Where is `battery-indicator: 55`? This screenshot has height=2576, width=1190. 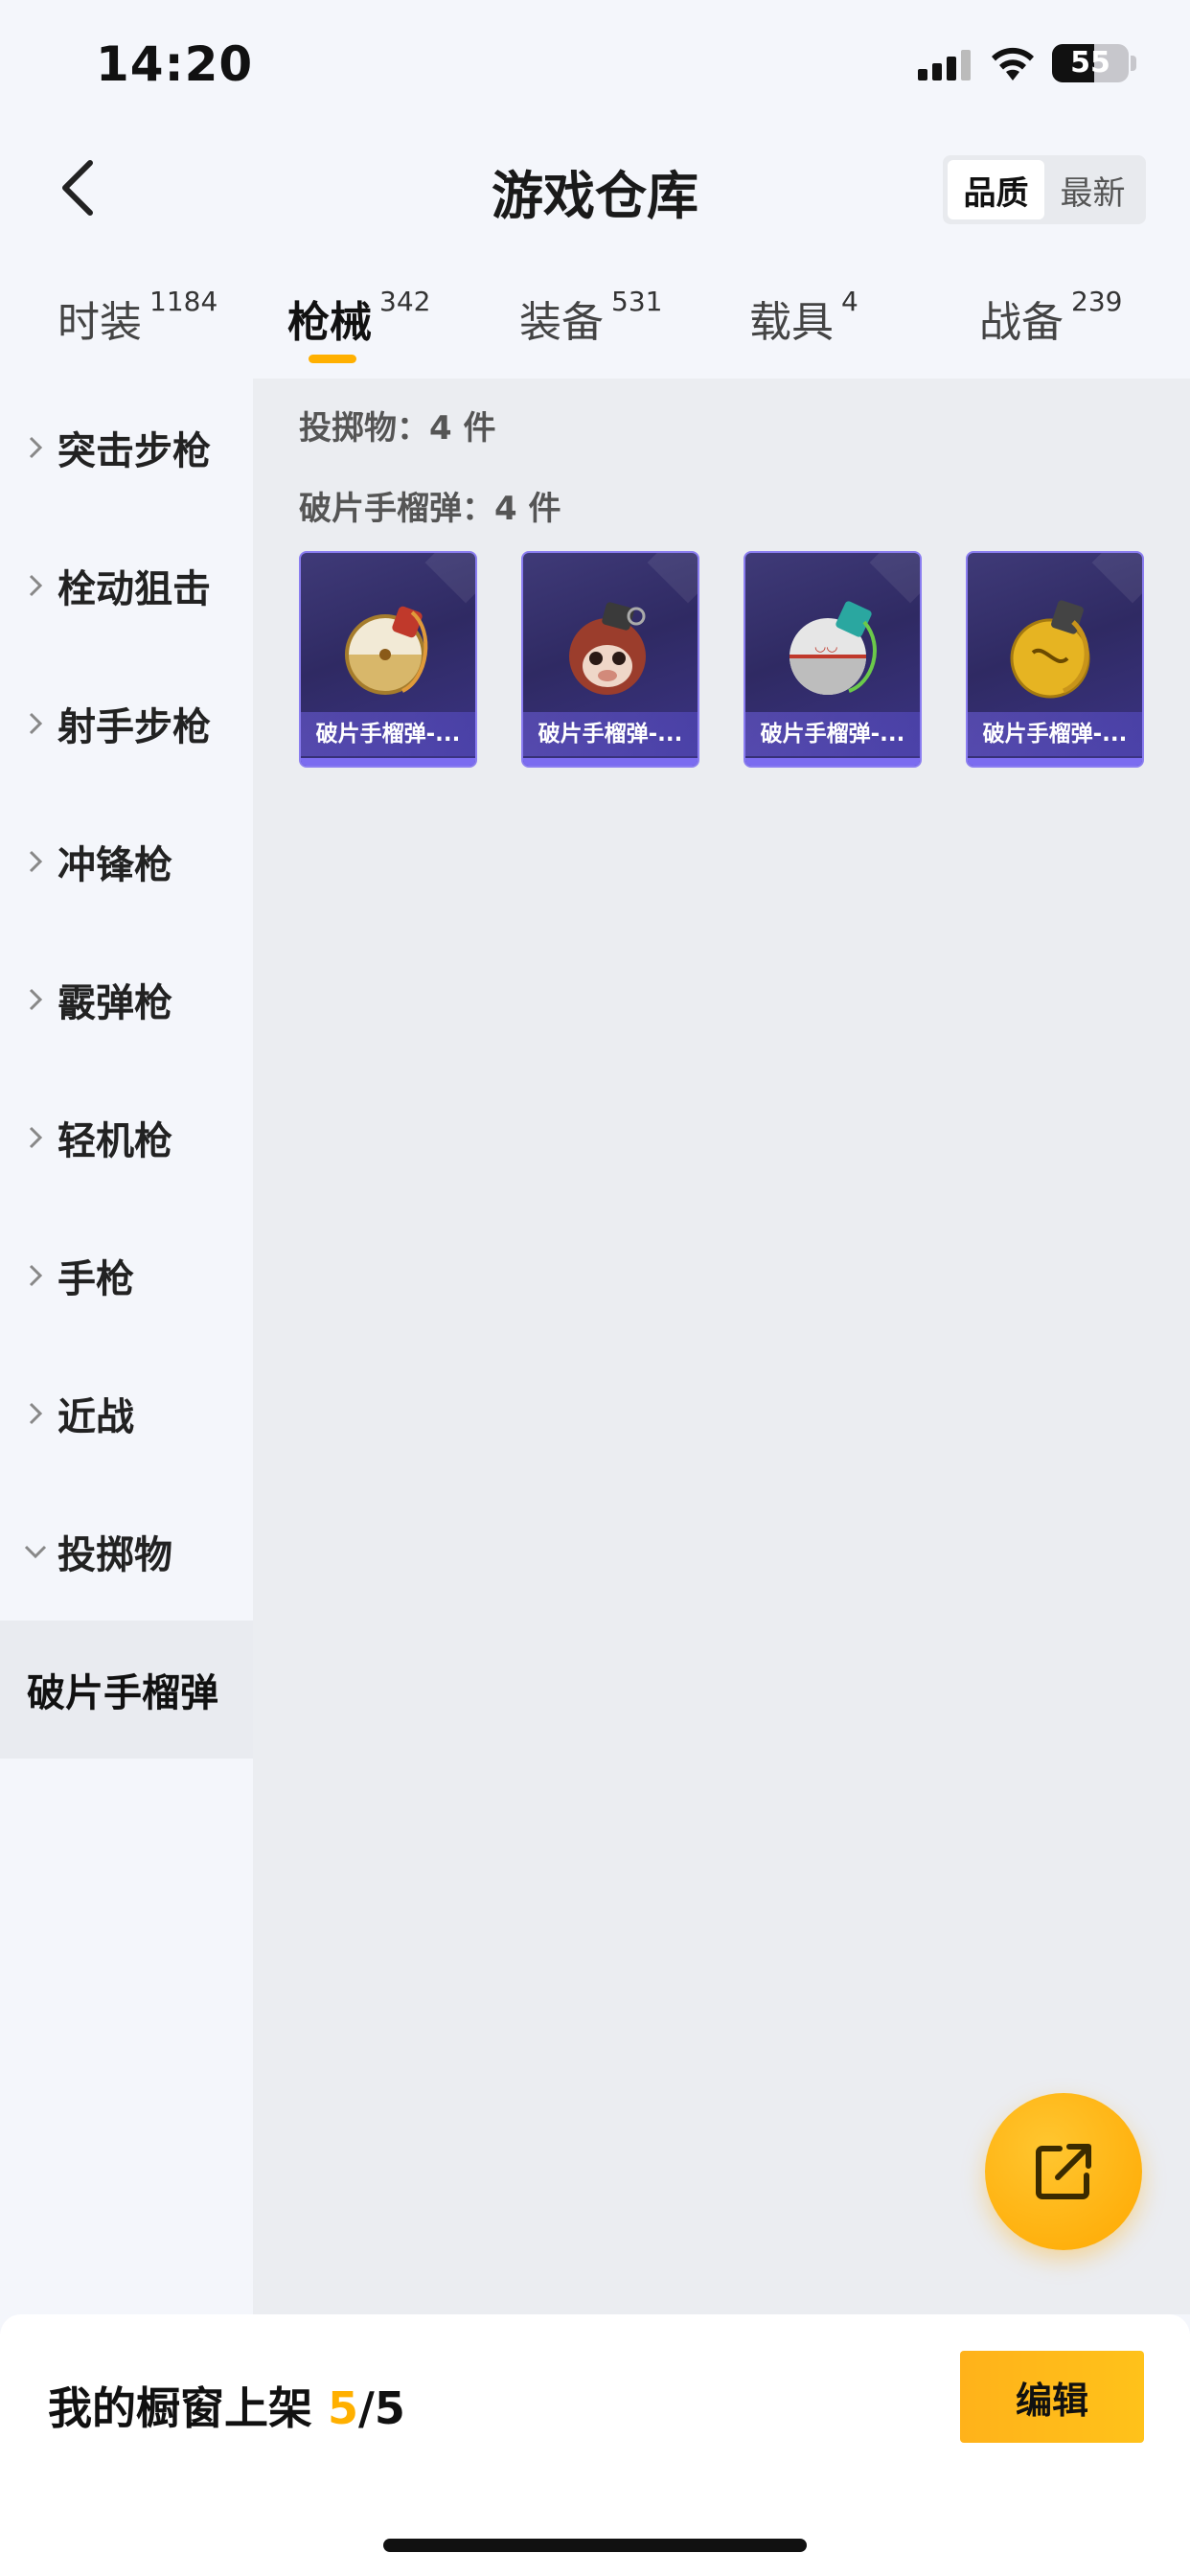 battery-indicator: 55 is located at coordinates (1091, 63).